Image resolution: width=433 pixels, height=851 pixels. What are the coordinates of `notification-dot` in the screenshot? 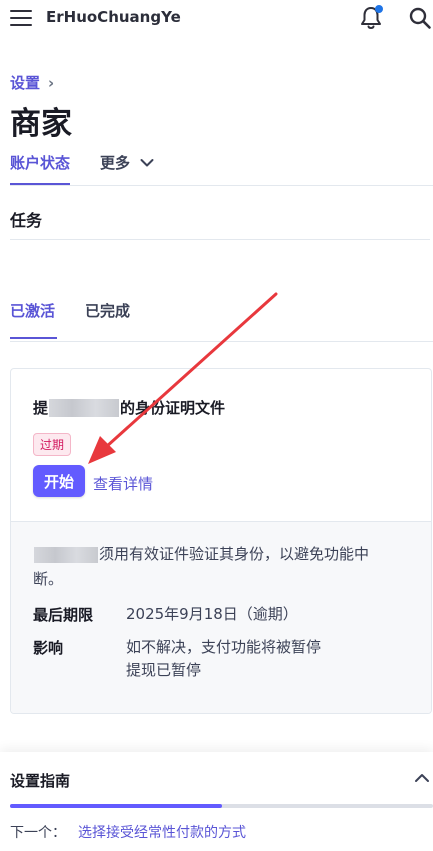 It's located at (379, 9).